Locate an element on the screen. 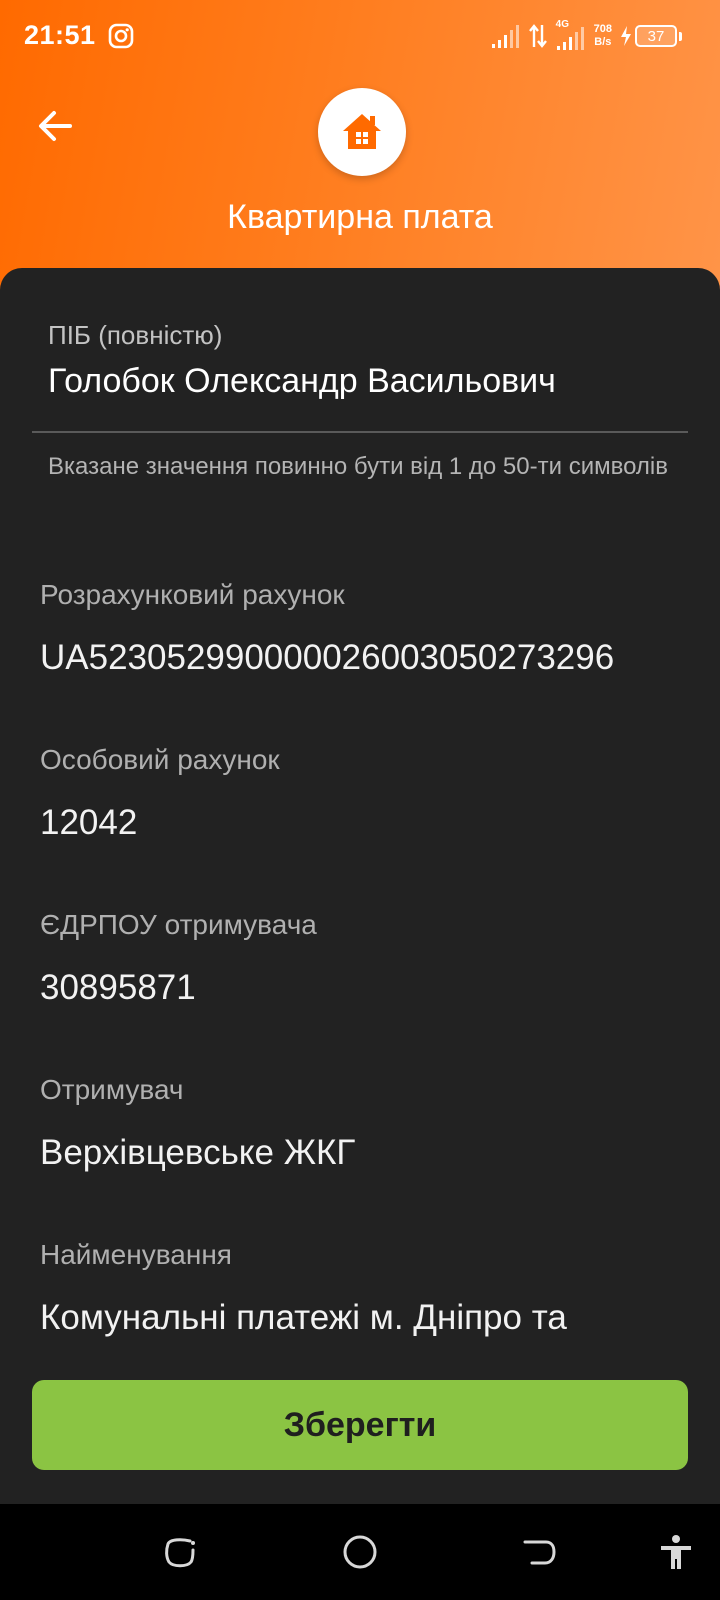 The image size is (720, 1600). full-name-label: ПІБ (повністю) is located at coordinates (135, 335).